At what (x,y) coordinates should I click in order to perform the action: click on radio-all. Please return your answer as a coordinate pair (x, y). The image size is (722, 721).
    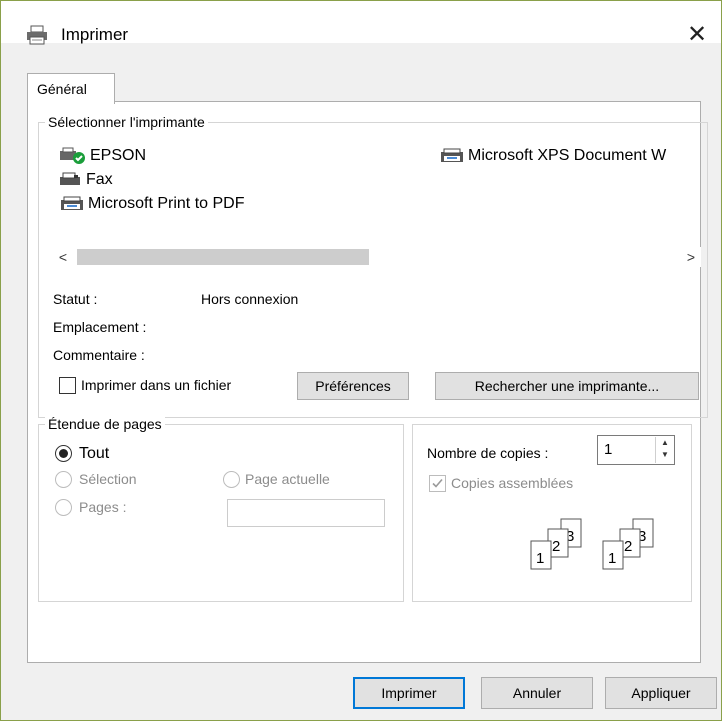
    Looking at the image, I should click on (63, 453).